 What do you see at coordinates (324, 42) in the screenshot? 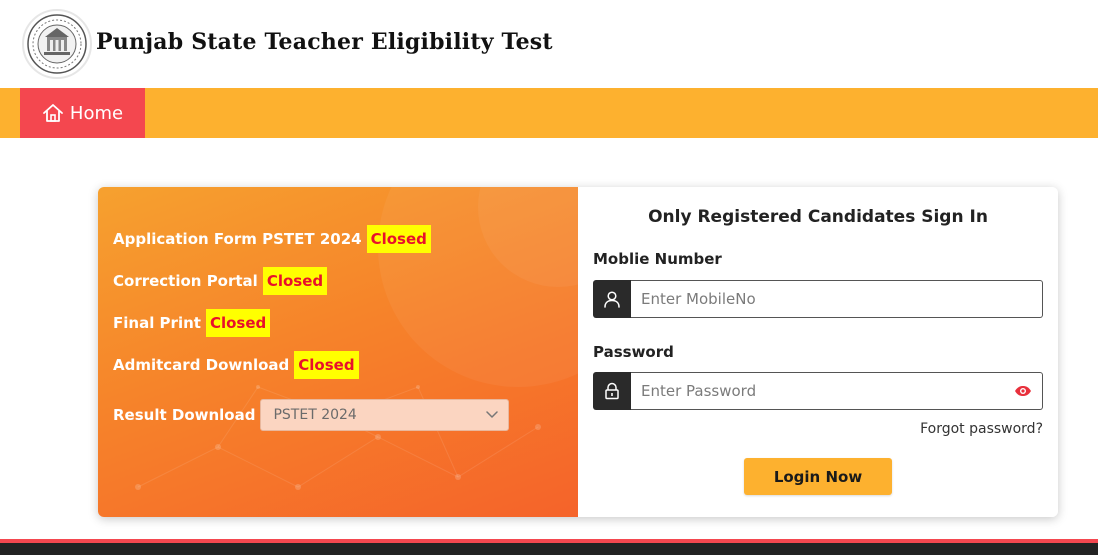
I see `site-title: Punjab State Teacher Eligibility Test` at bounding box center [324, 42].